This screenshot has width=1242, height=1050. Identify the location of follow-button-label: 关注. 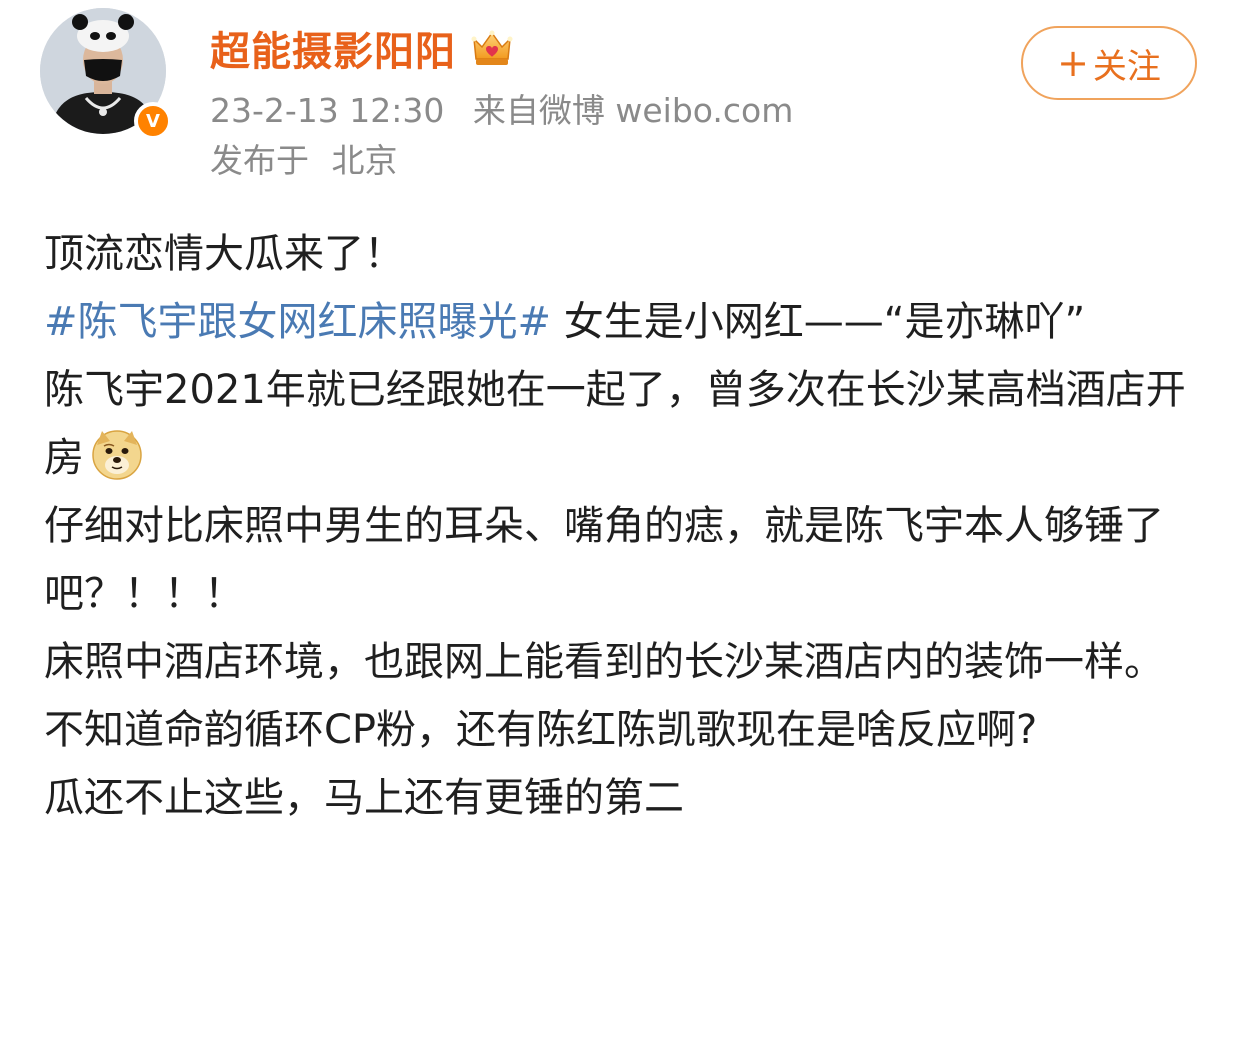
(1126, 66).